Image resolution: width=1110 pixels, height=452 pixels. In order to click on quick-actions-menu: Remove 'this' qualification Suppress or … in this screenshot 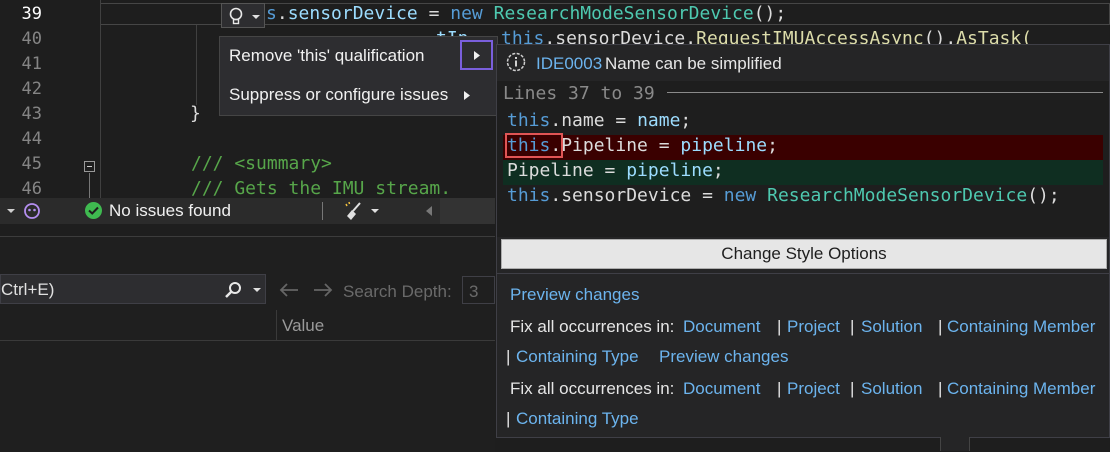, I will do `click(358, 76)`.